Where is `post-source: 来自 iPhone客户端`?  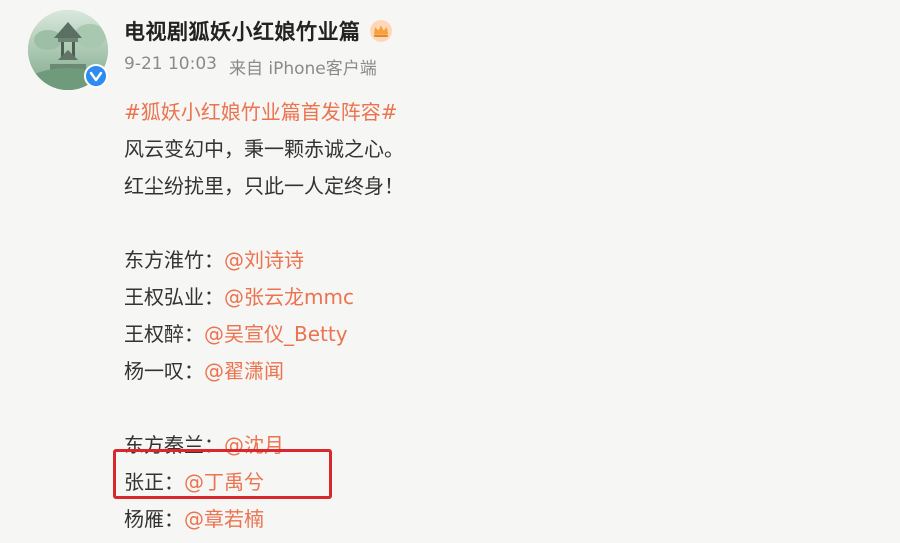 post-source: 来自 iPhone客户端 is located at coordinates (302, 69).